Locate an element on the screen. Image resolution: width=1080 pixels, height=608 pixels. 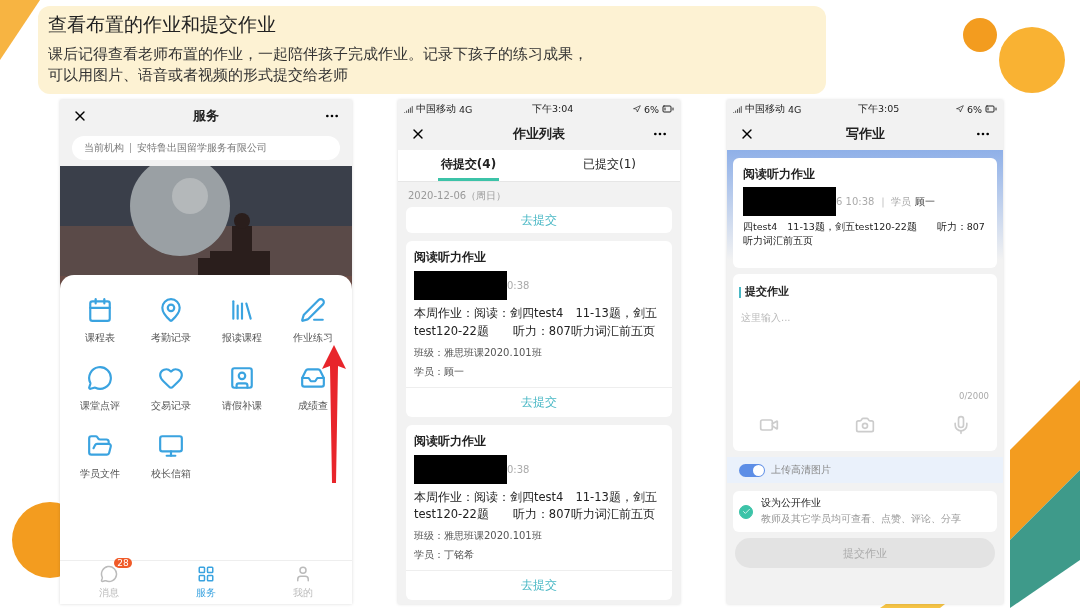
public-label: 设为公开作业 is located at coordinates (791, 503).